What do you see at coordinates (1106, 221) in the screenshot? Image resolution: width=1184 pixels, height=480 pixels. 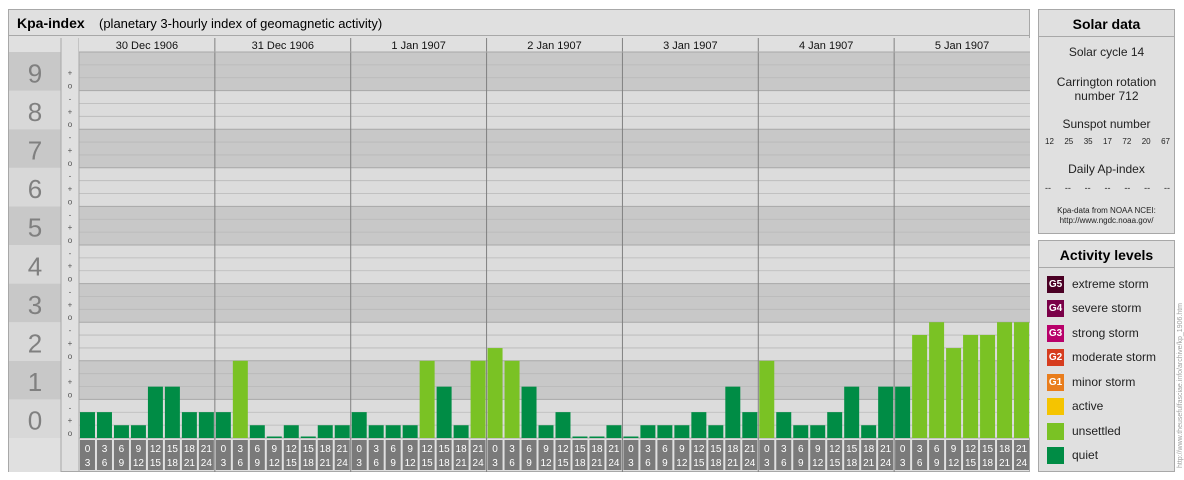 I see `credit-link: http://www.ngdc.noaa.gov/` at bounding box center [1106, 221].